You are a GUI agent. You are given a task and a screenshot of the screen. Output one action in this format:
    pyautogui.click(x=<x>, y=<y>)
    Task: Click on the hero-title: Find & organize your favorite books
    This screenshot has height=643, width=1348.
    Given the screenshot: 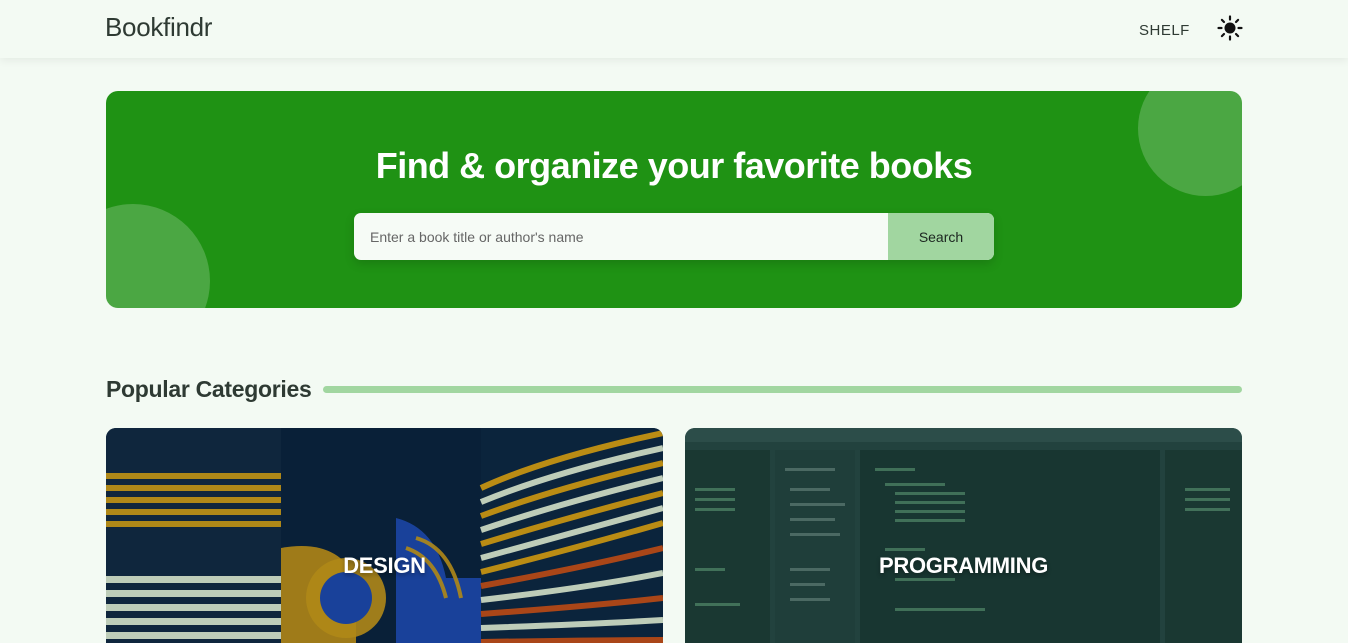 What is the action you would take?
    pyautogui.click(x=674, y=165)
    